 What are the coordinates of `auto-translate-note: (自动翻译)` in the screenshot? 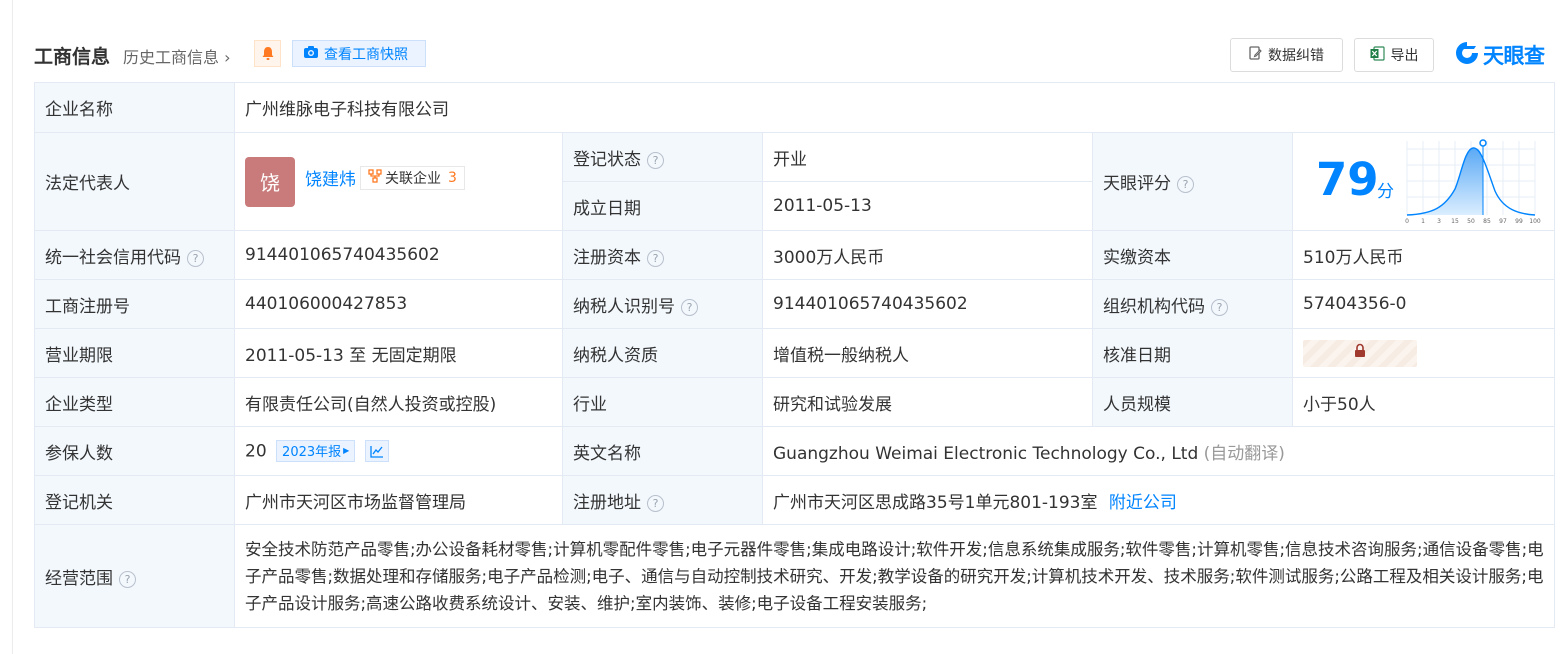 It's located at (1244, 453).